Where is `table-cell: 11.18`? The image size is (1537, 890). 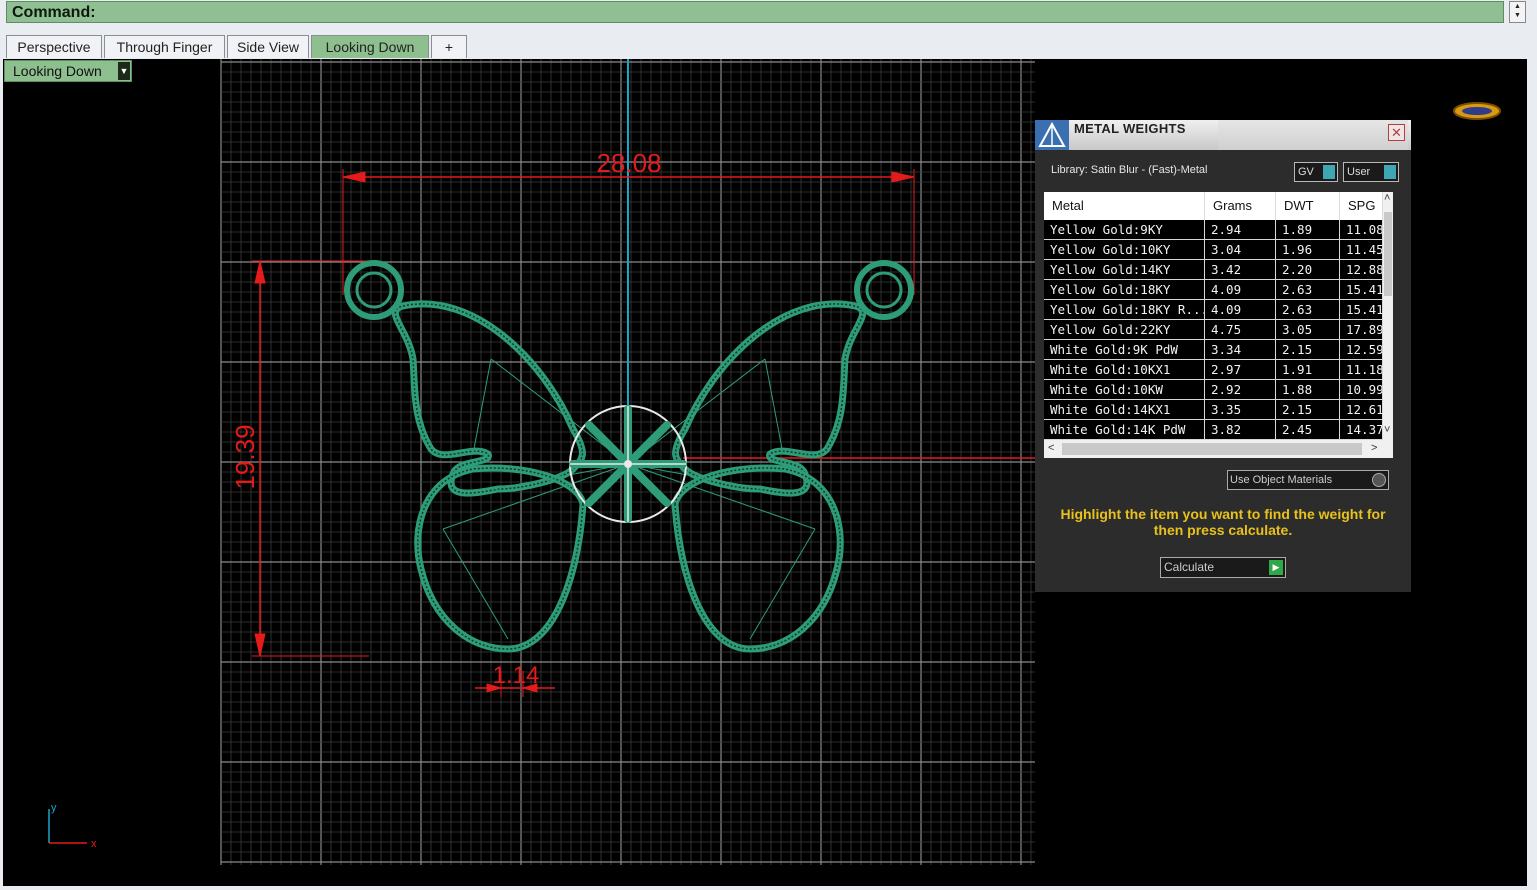 table-cell: 11.18 is located at coordinates (1361, 370).